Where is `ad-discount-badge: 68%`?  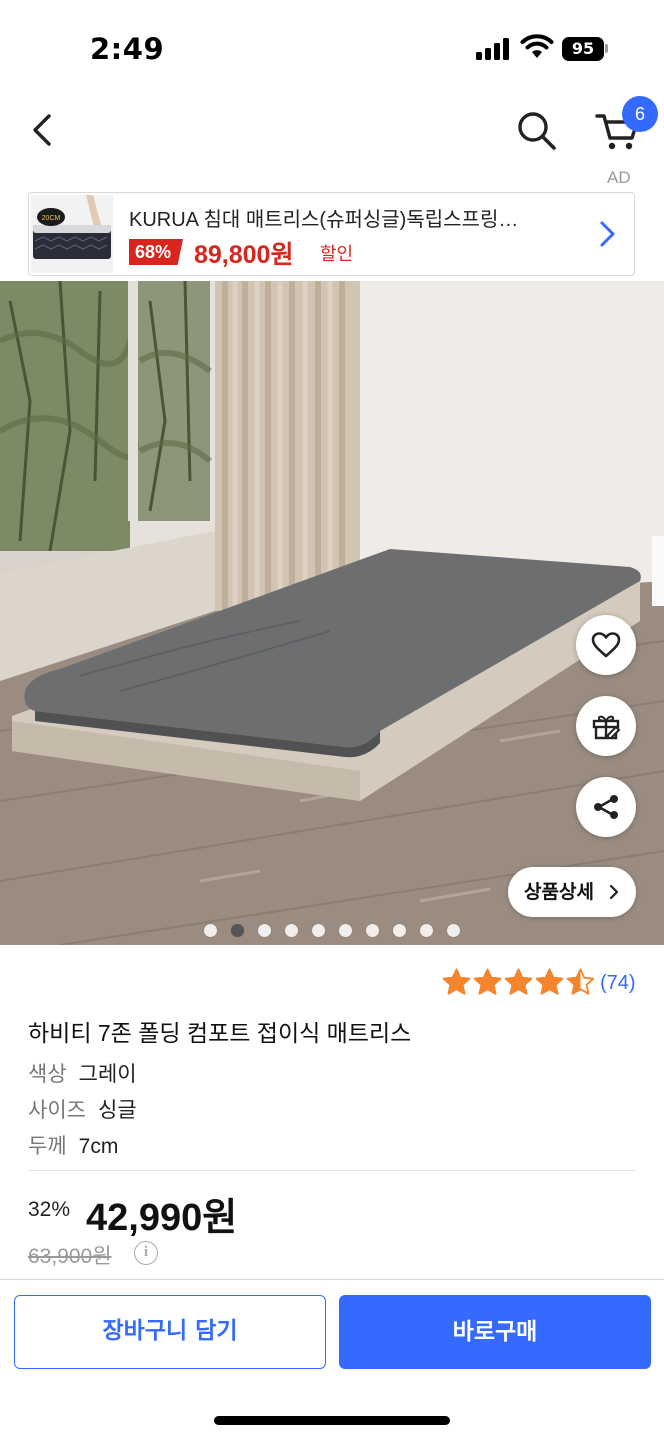
ad-discount-badge: 68% is located at coordinates (156, 252).